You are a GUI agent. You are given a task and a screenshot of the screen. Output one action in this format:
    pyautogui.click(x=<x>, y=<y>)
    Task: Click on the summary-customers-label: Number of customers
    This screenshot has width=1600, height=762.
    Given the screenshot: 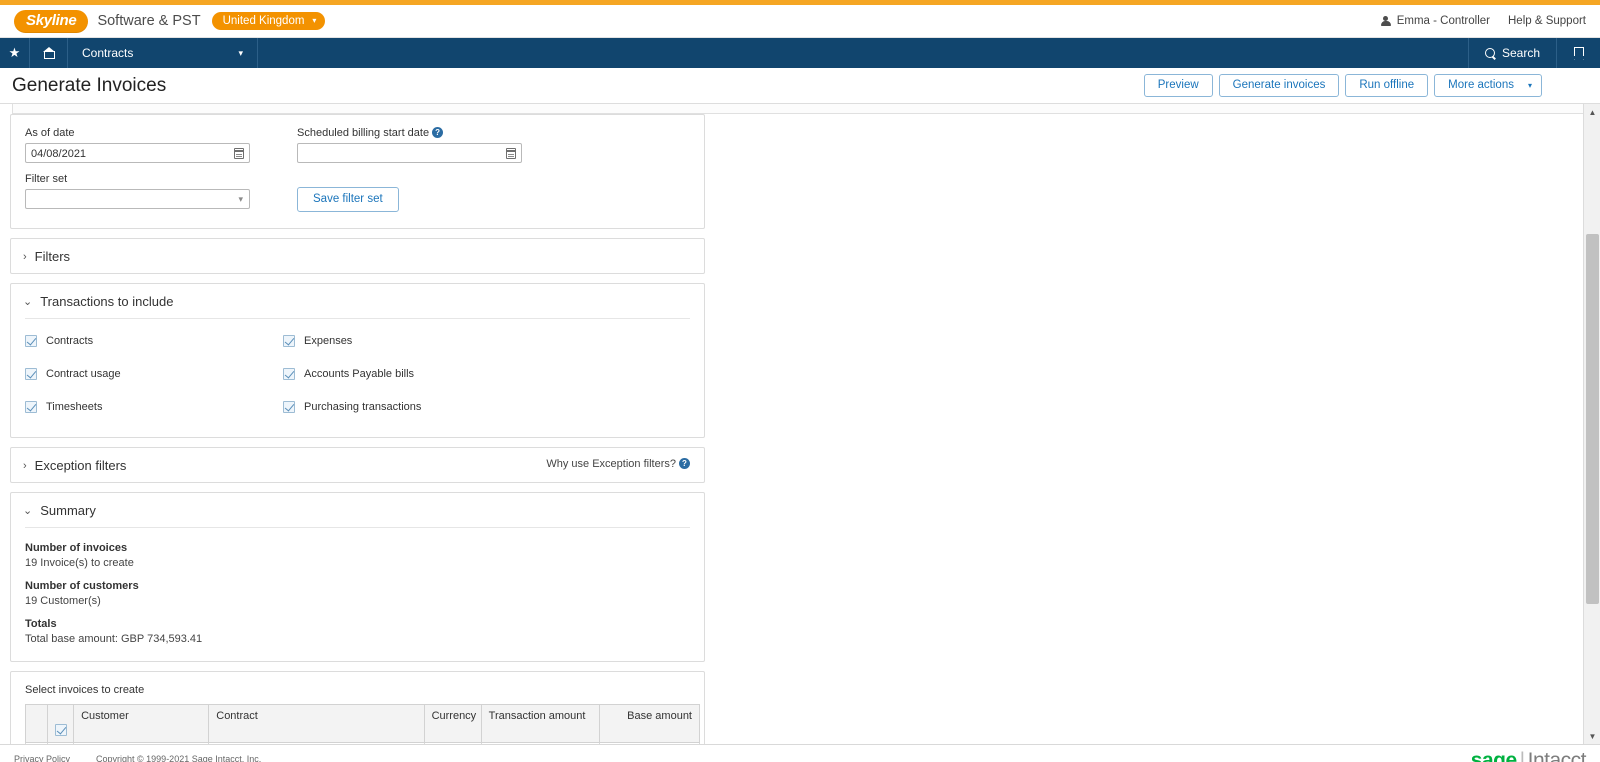 What is the action you would take?
    pyautogui.click(x=82, y=586)
    